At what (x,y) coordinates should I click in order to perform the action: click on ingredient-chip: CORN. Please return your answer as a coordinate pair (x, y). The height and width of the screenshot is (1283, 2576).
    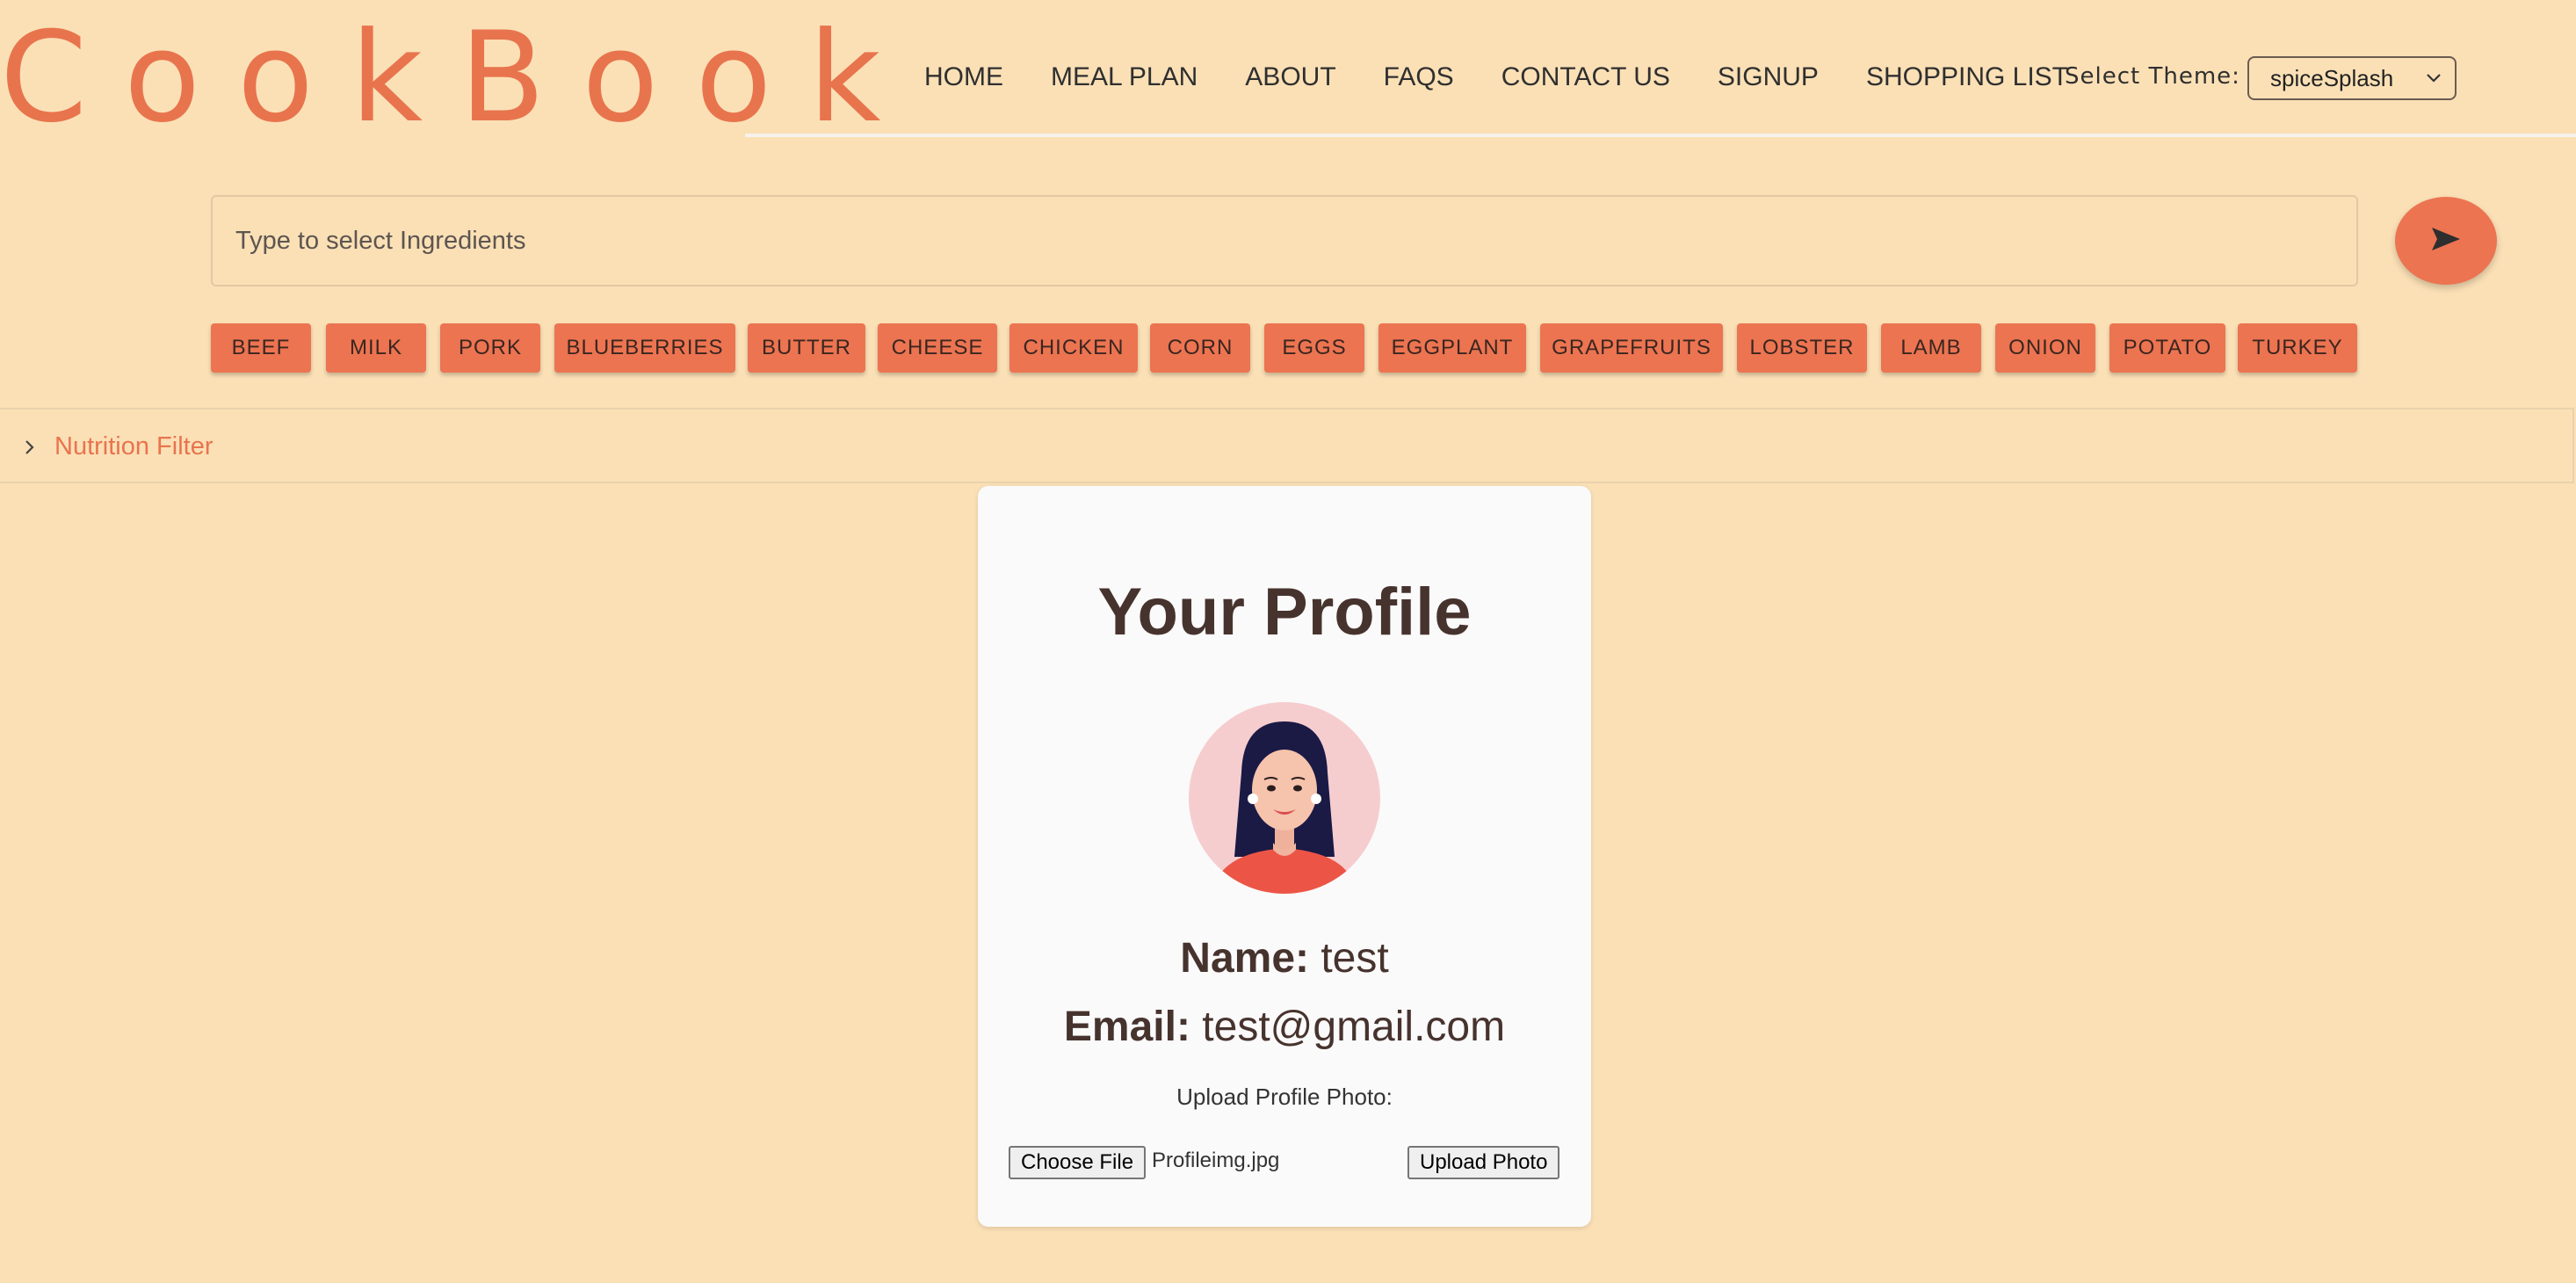
    Looking at the image, I should click on (1200, 348).